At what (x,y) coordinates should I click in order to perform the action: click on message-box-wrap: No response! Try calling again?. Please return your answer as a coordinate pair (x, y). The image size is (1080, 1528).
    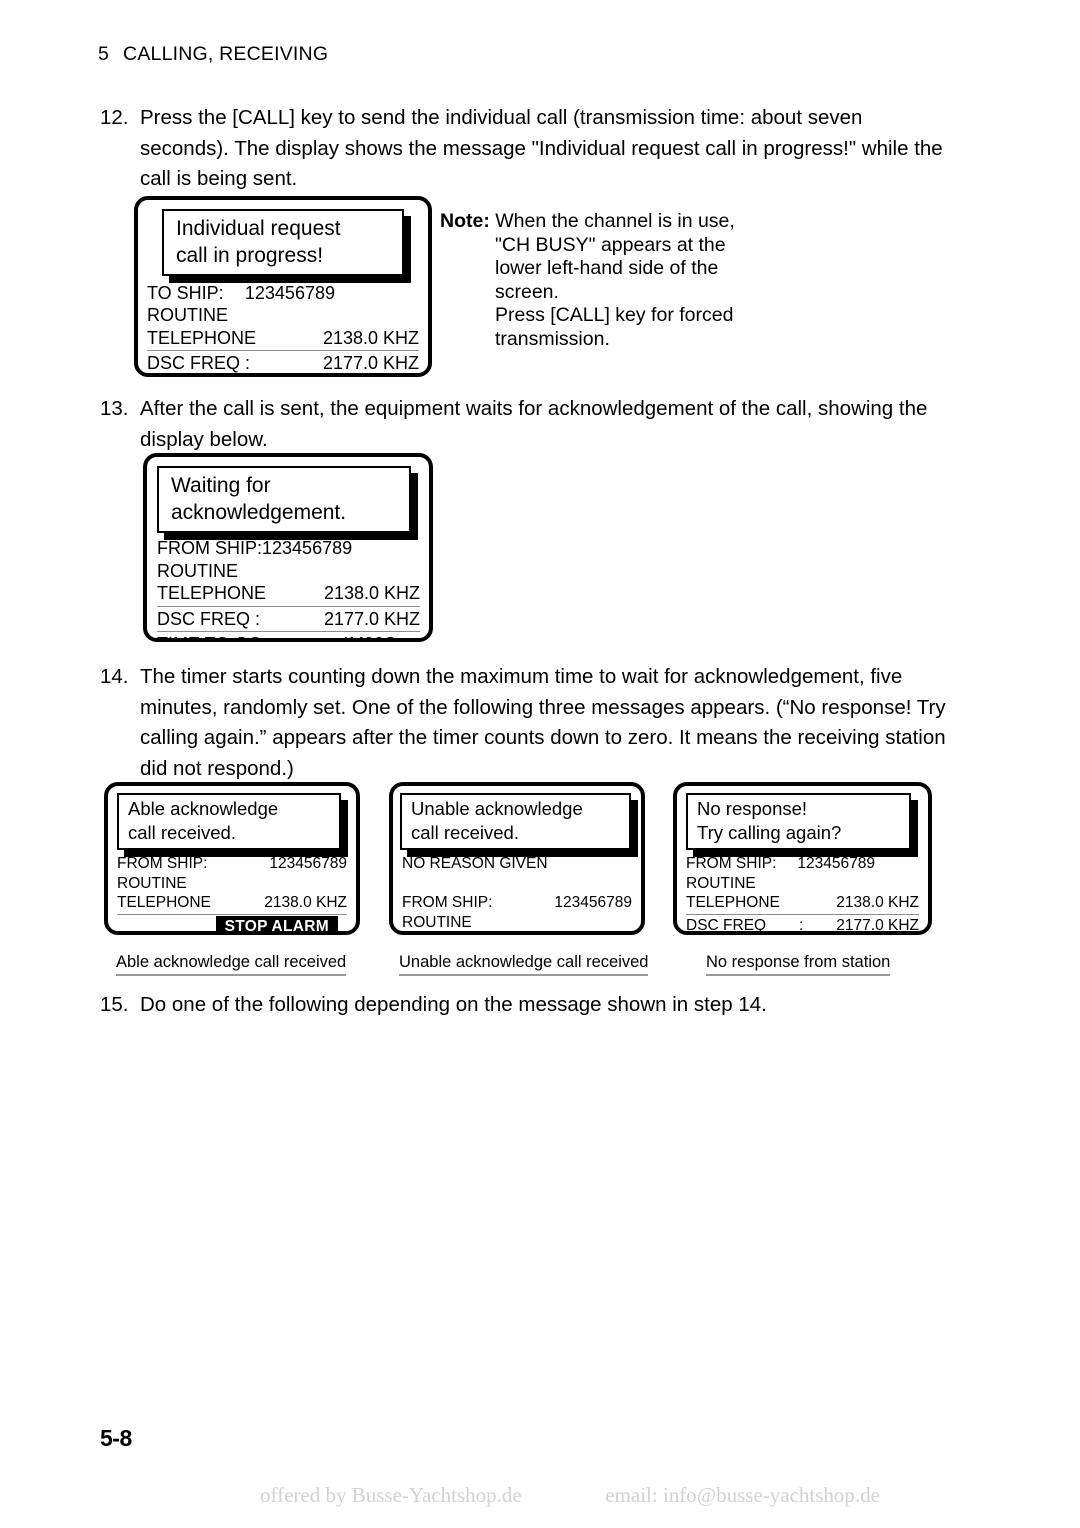
    Looking at the image, I should click on (802, 825).